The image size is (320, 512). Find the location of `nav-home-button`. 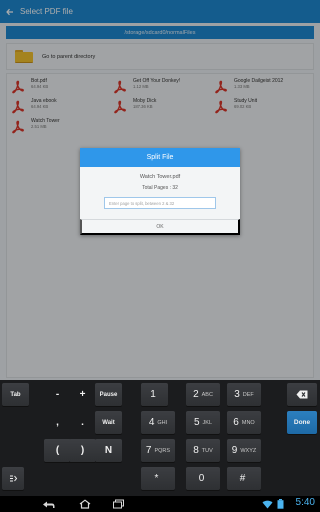

nav-home-button is located at coordinates (85, 504).